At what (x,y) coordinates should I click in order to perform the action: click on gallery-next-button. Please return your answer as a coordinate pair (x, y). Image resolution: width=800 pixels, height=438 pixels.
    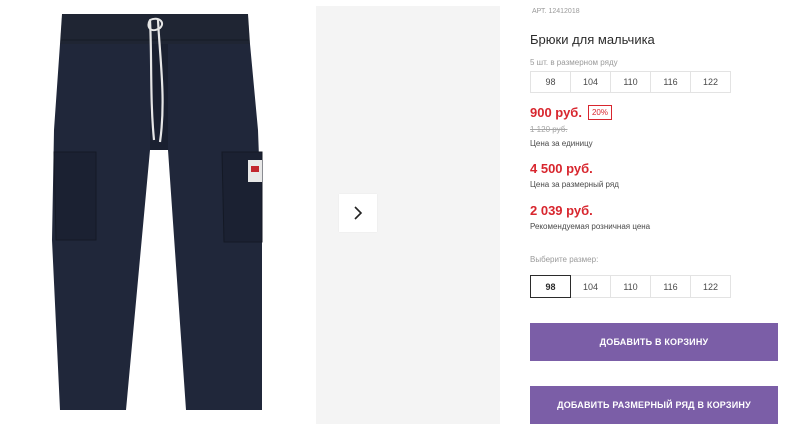
    Looking at the image, I should click on (358, 213).